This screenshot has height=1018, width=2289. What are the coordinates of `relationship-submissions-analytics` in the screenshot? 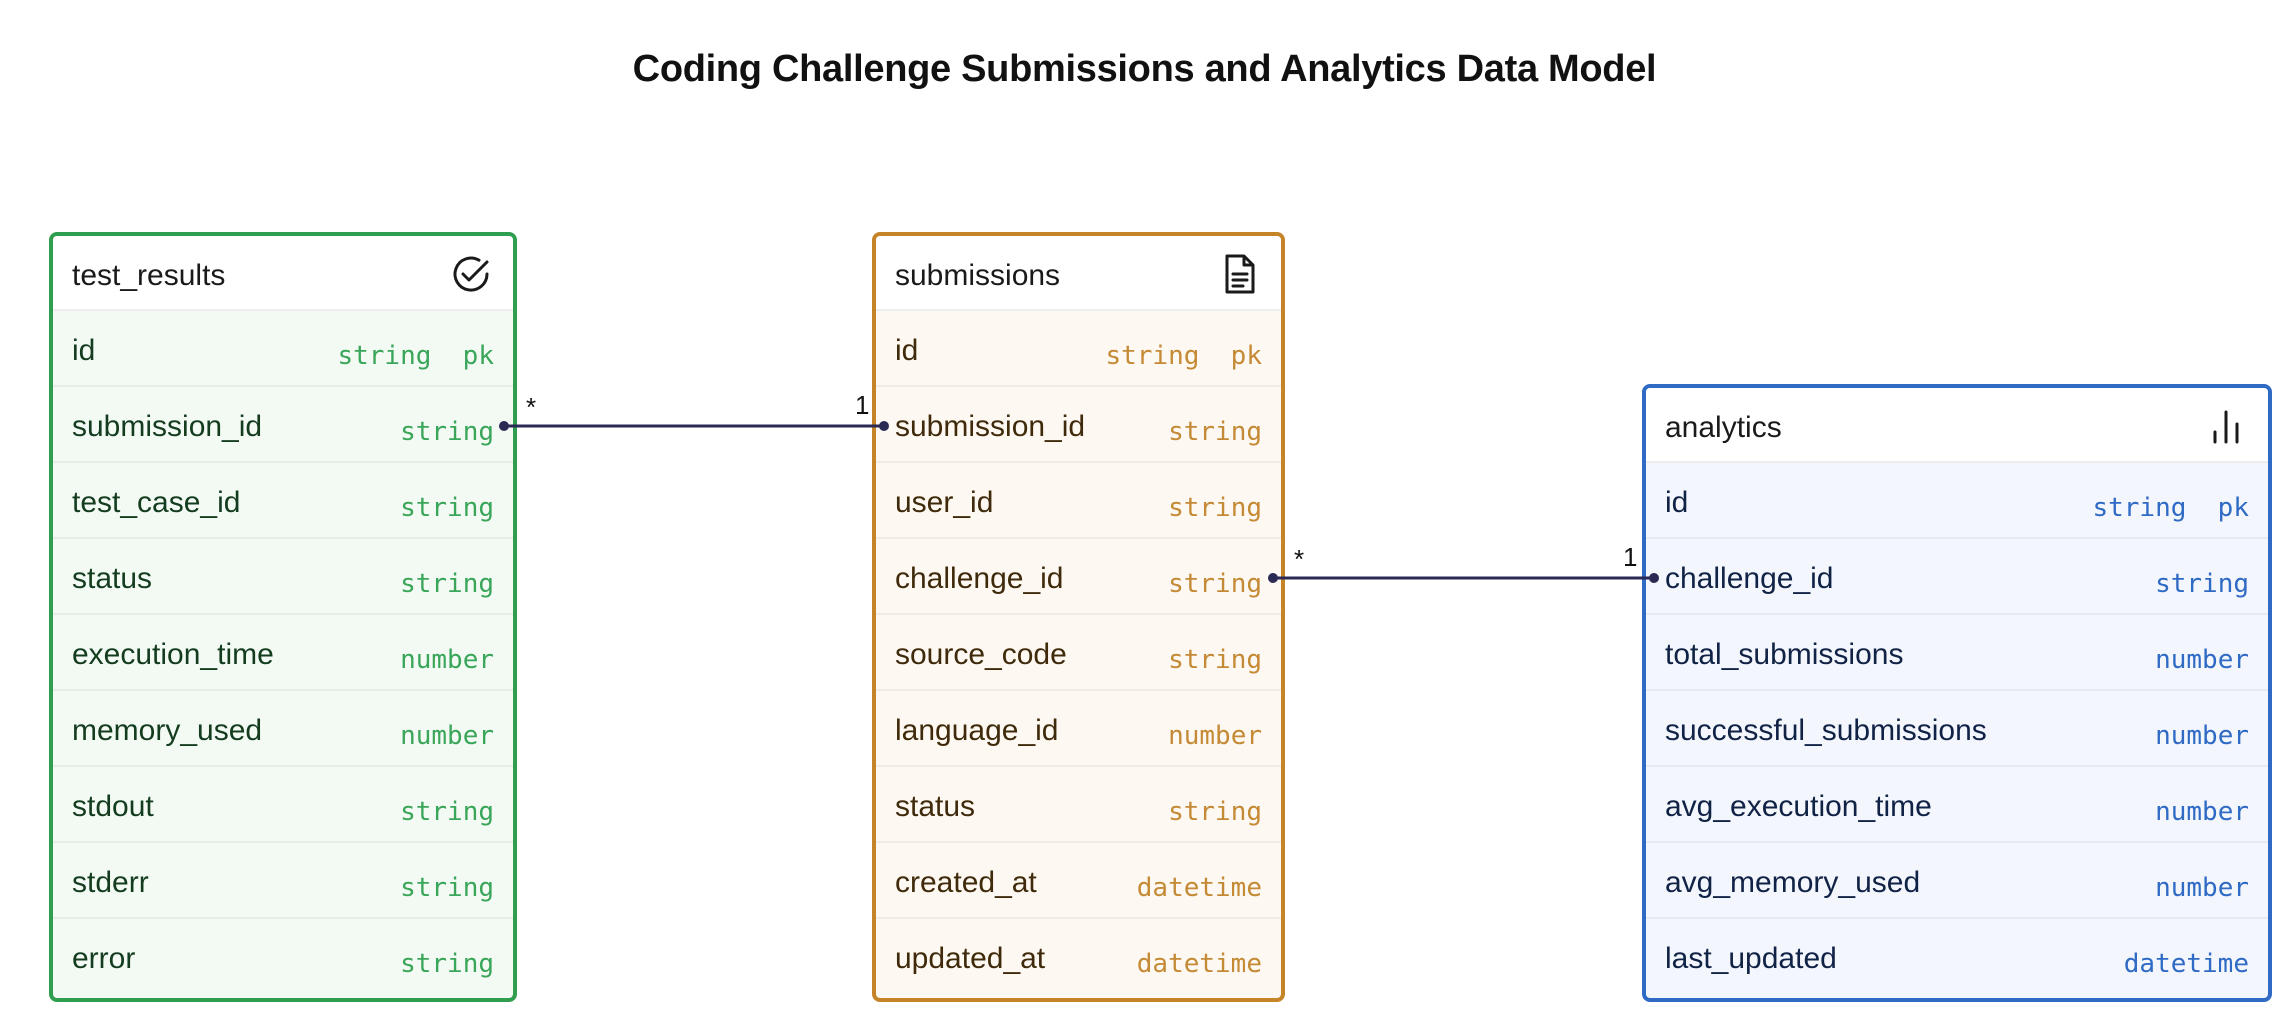 It's located at (1463, 578).